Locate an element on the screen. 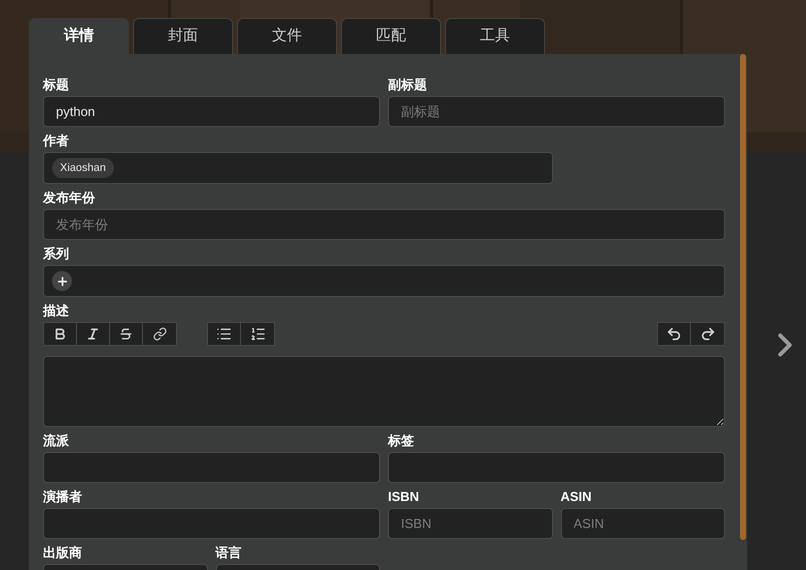  field-label: 演播者 is located at coordinates (63, 497).